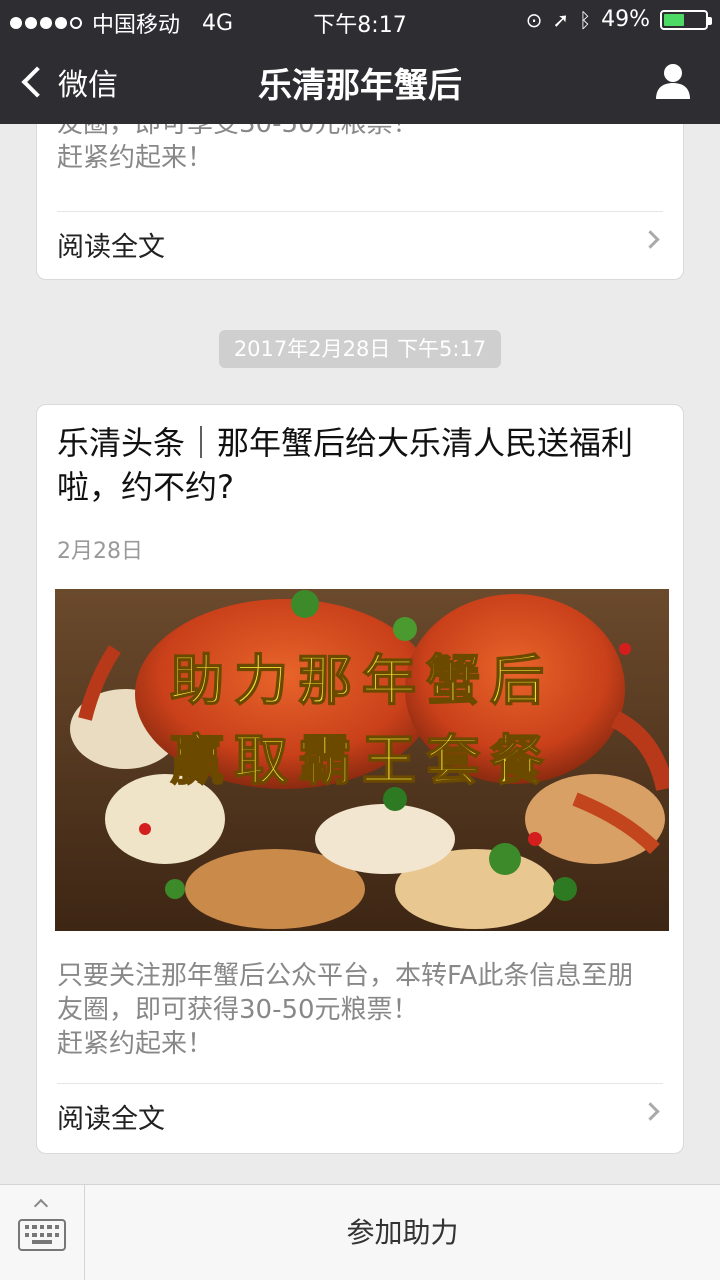  What do you see at coordinates (625, 19) in the screenshot?
I see `battery-percent: 49%` at bounding box center [625, 19].